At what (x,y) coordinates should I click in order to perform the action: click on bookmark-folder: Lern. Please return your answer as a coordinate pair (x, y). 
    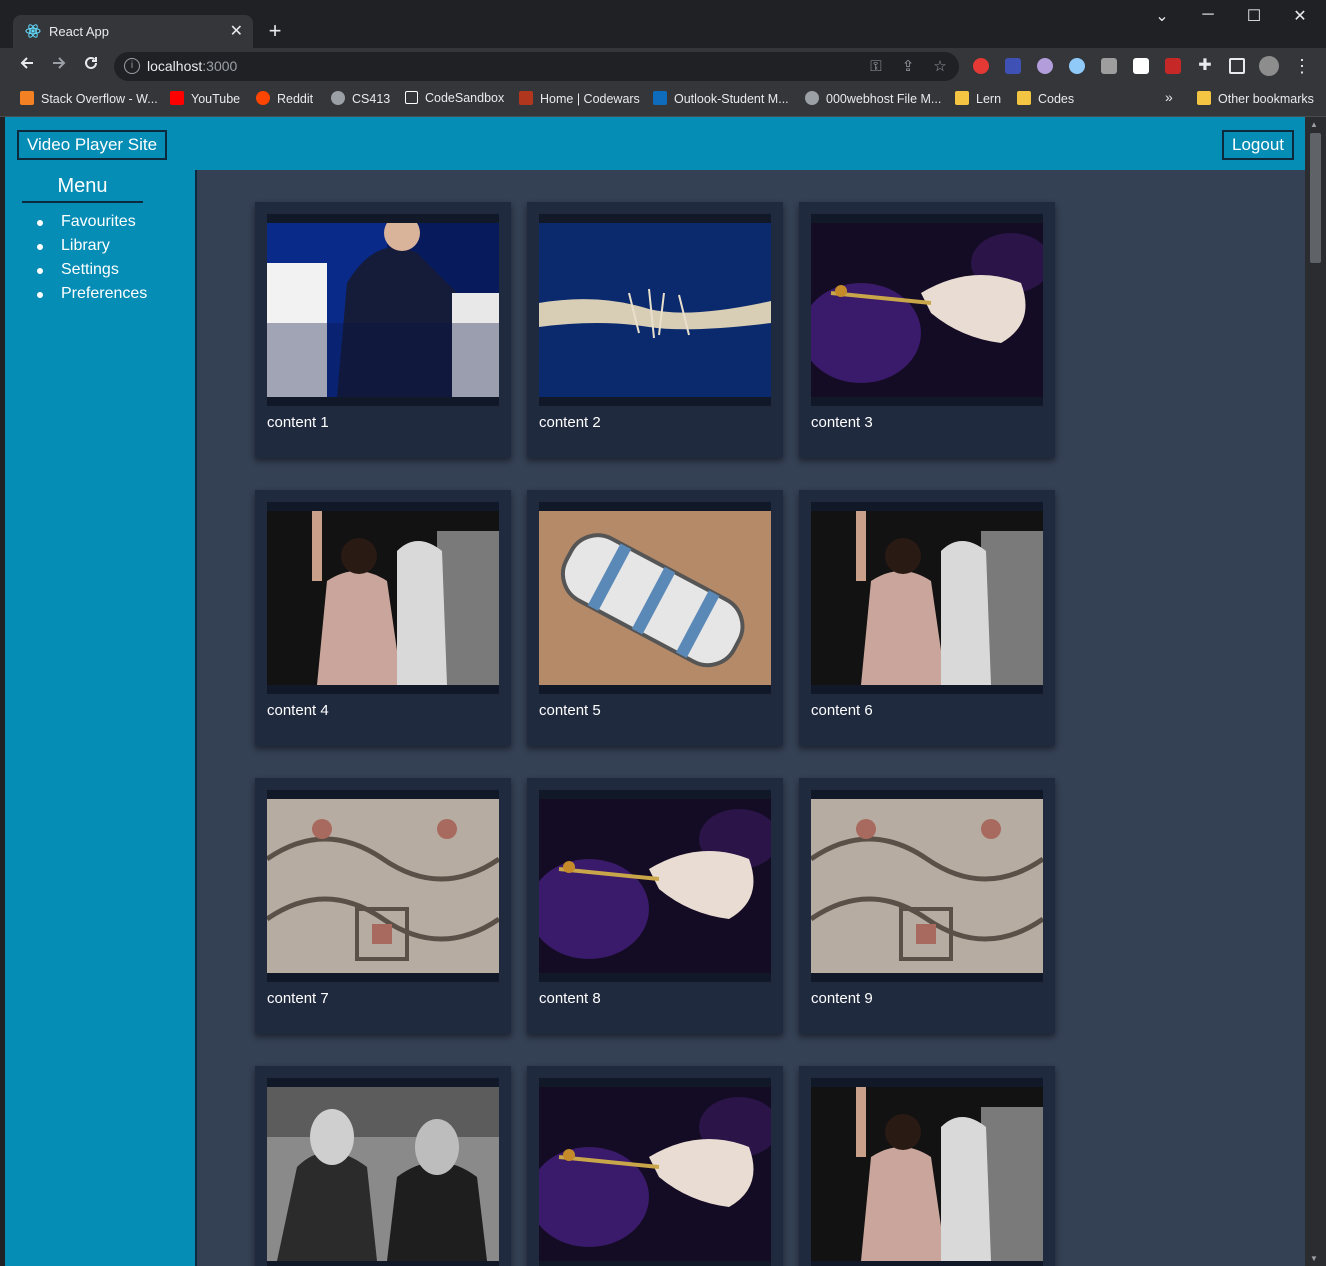
    Looking at the image, I should click on (978, 98).